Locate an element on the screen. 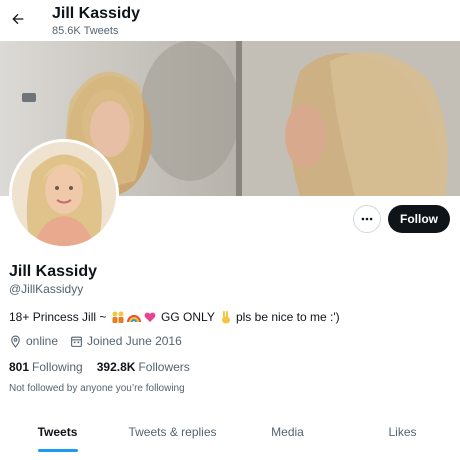 This screenshot has height=460, width=460. peace-hand-emoji-icon is located at coordinates (225, 317).